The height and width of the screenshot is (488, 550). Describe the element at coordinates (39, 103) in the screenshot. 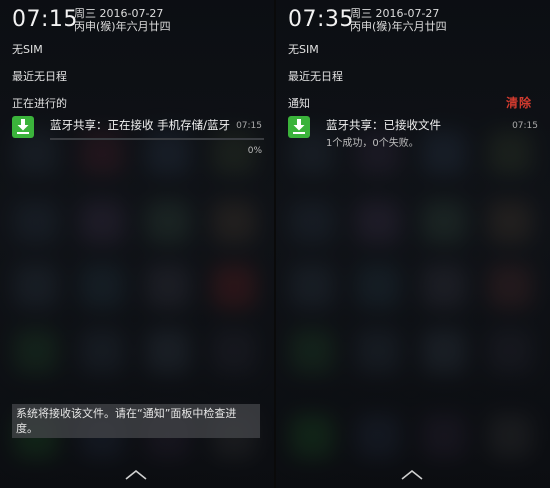

I see `section-ongoing-label: 正在进行的` at that location.